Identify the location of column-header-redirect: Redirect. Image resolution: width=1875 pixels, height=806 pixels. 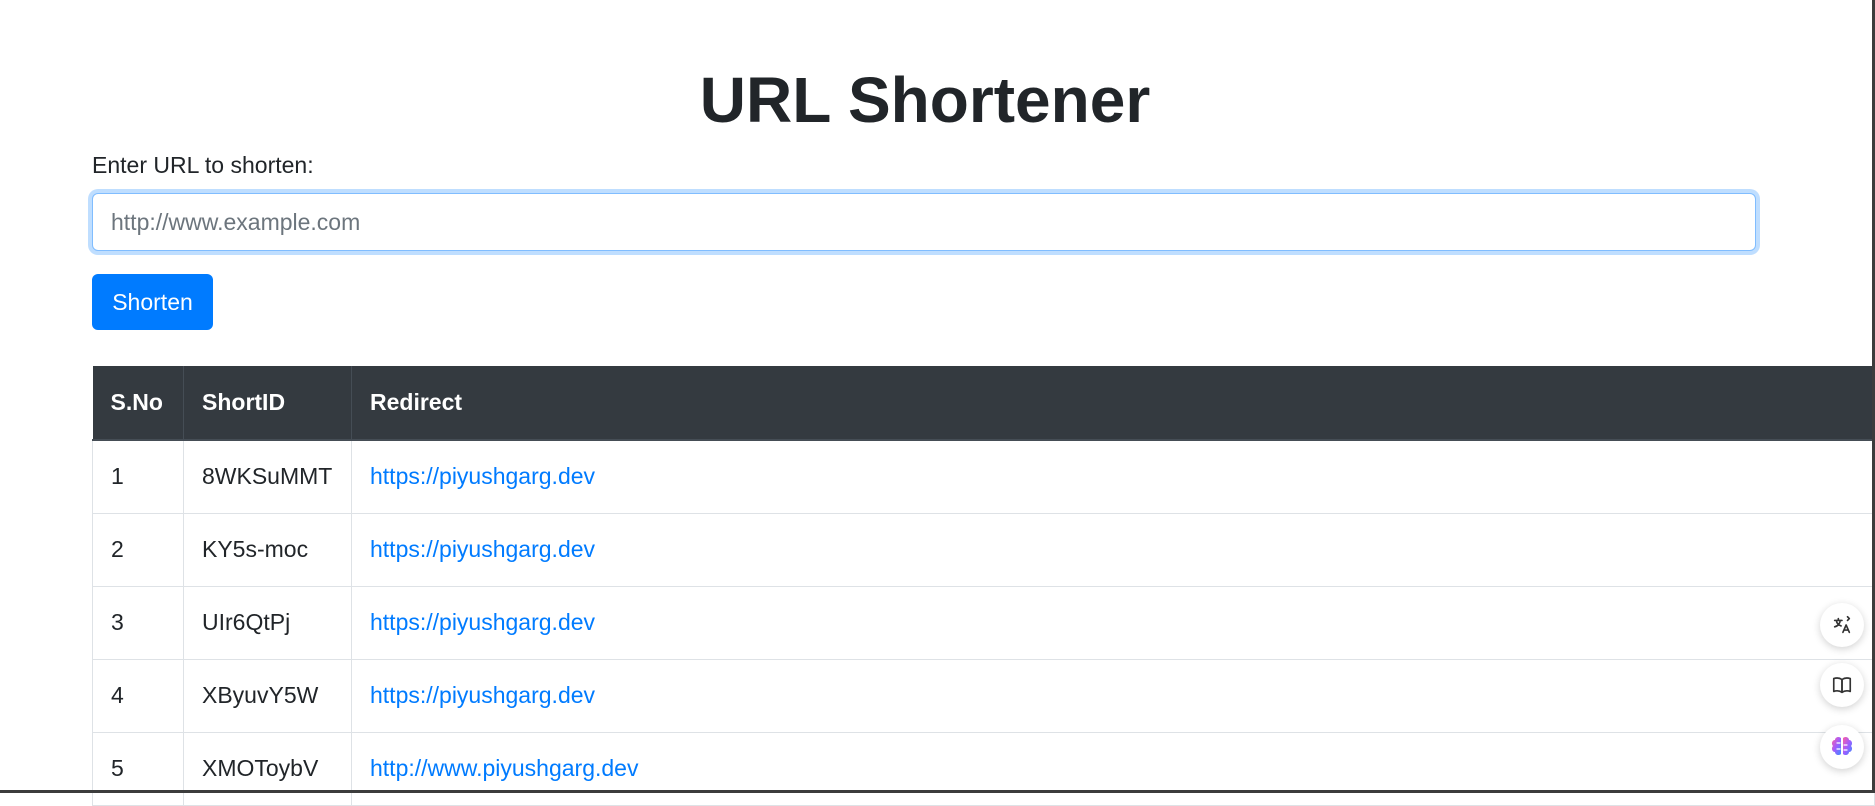
(1113, 403).